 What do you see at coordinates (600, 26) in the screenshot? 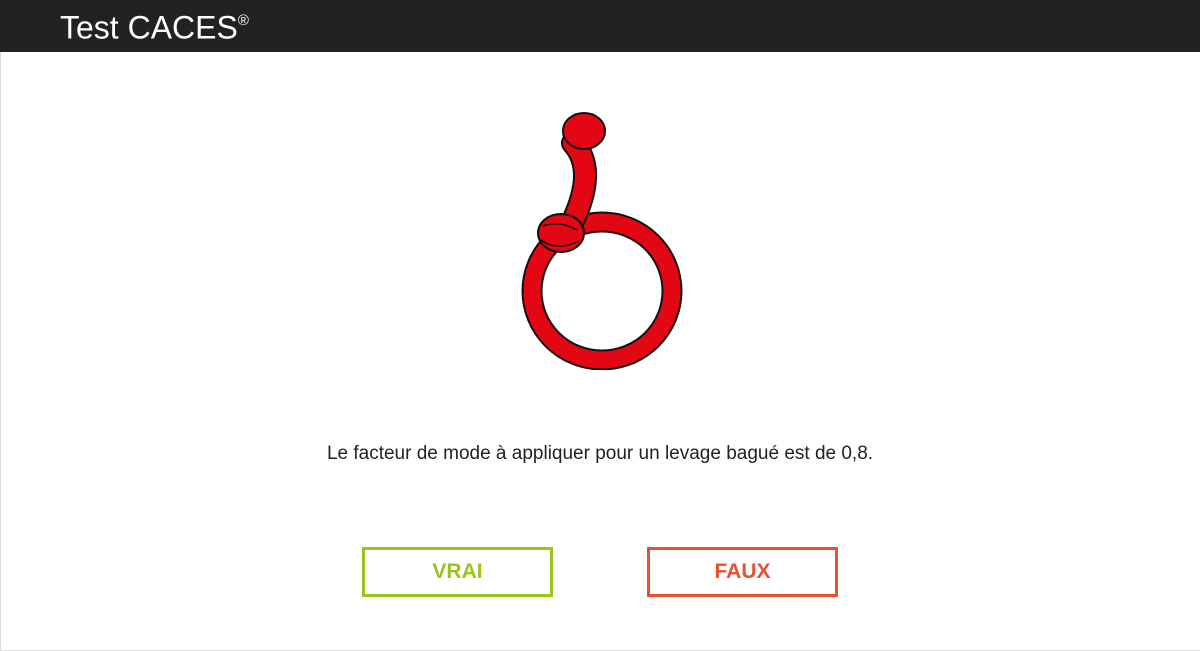
I see `app-header: Test CACES®` at bounding box center [600, 26].